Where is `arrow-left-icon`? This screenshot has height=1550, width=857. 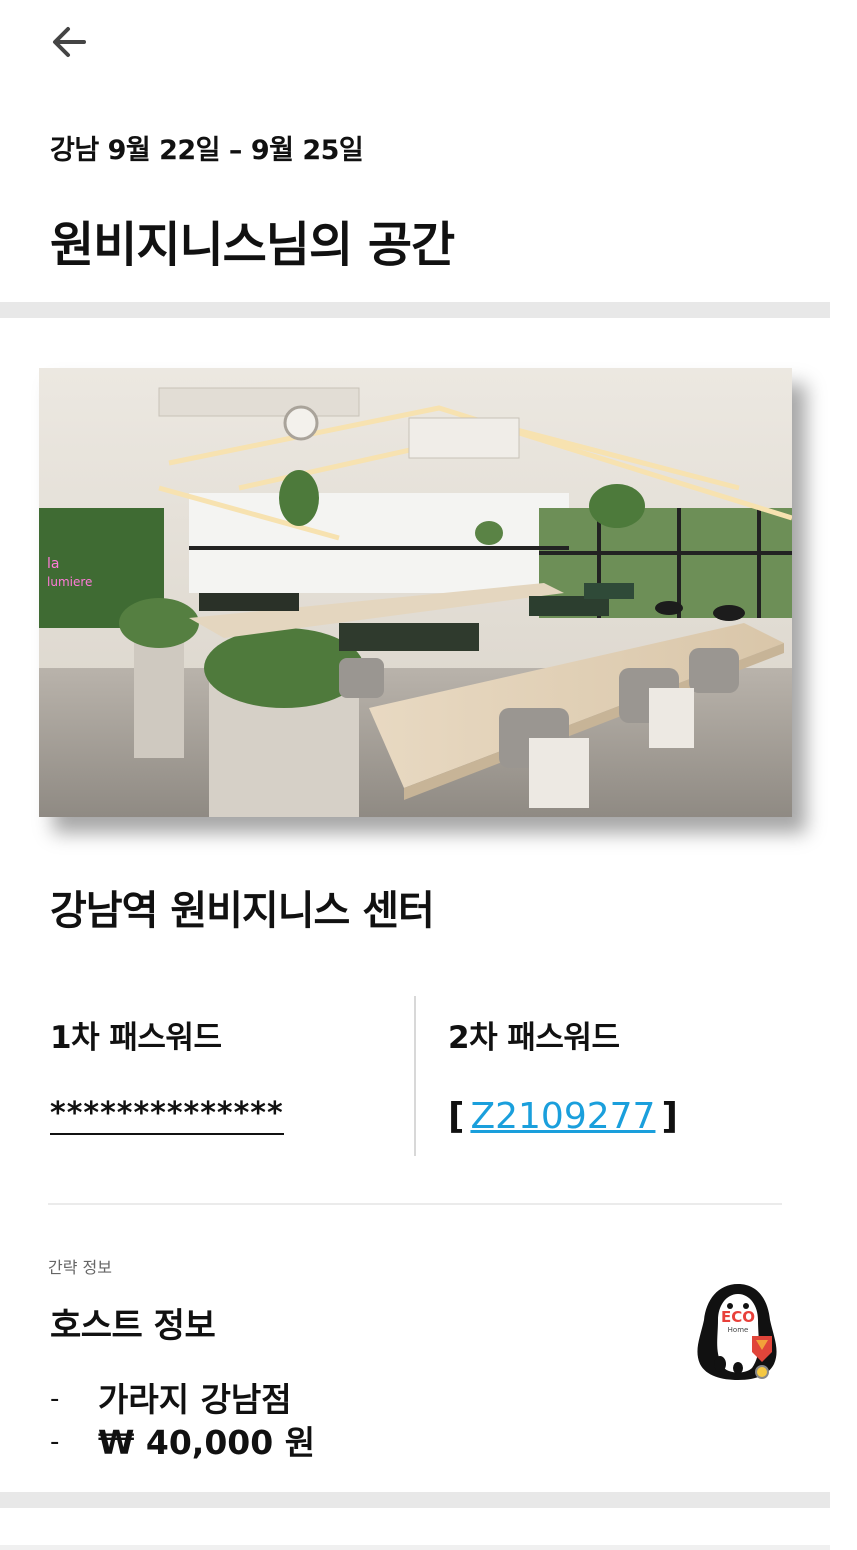
arrow-left-icon is located at coordinates (69, 42).